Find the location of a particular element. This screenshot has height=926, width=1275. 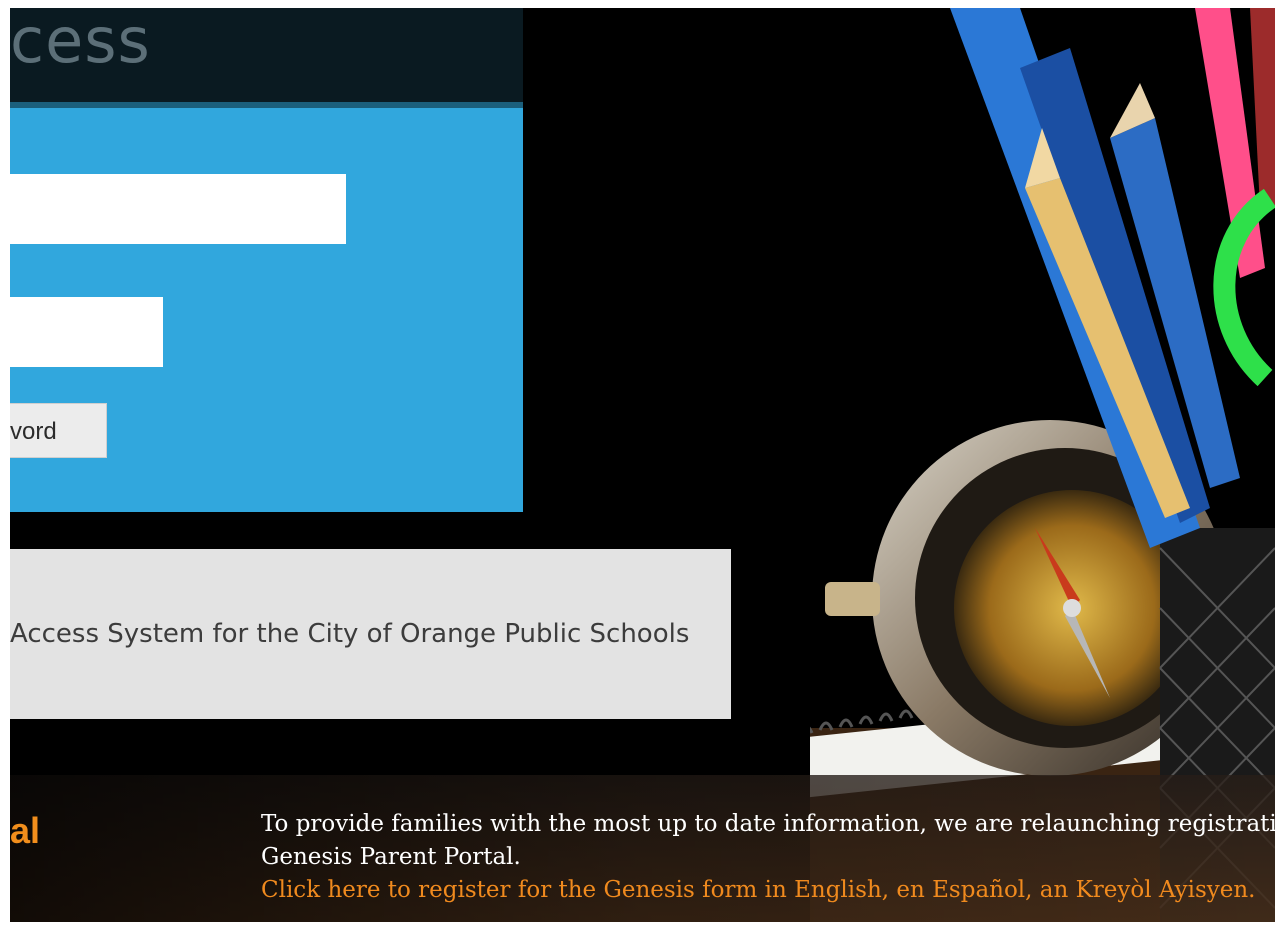

notice-line-2: Genesis Parent Portal. is located at coordinates (391, 857).